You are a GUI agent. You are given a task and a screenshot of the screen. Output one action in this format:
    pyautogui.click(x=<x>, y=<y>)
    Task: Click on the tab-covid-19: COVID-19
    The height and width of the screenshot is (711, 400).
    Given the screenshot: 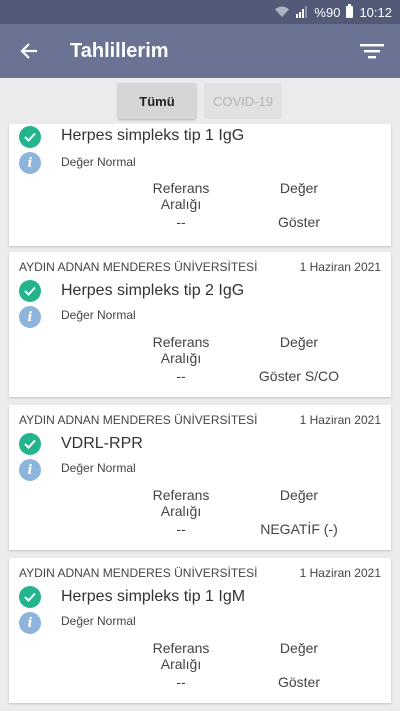 What is the action you would take?
    pyautogui.click(x=243, y=101)
    